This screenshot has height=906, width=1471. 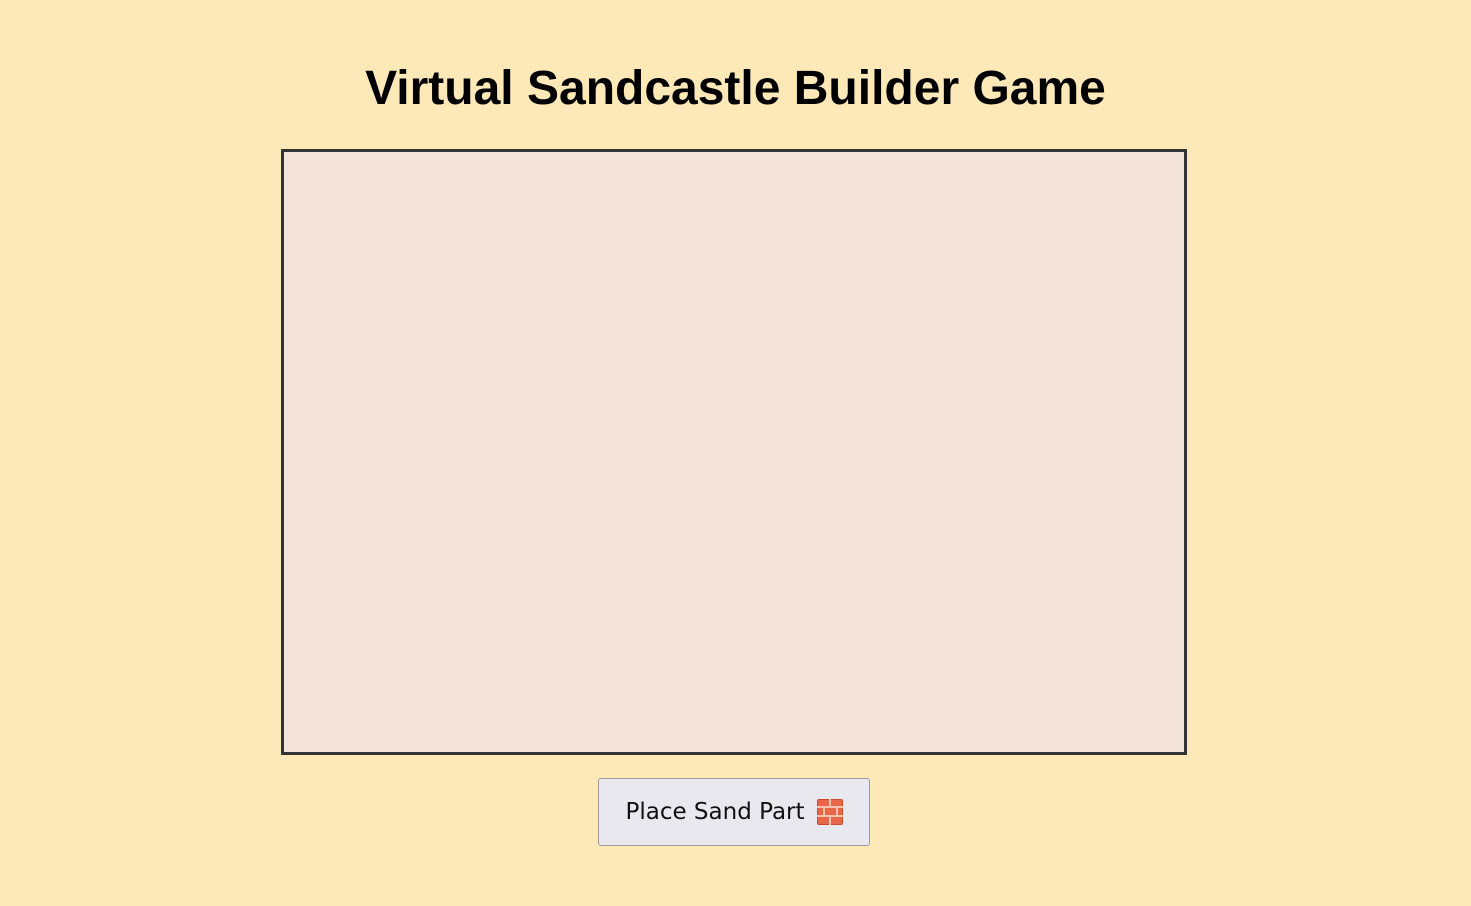 What do you see at coordinates (735, 88) in the screenshot?
I see `page-title: Virtual Sandcastle Builder Game` at bounding box center [735, 88].